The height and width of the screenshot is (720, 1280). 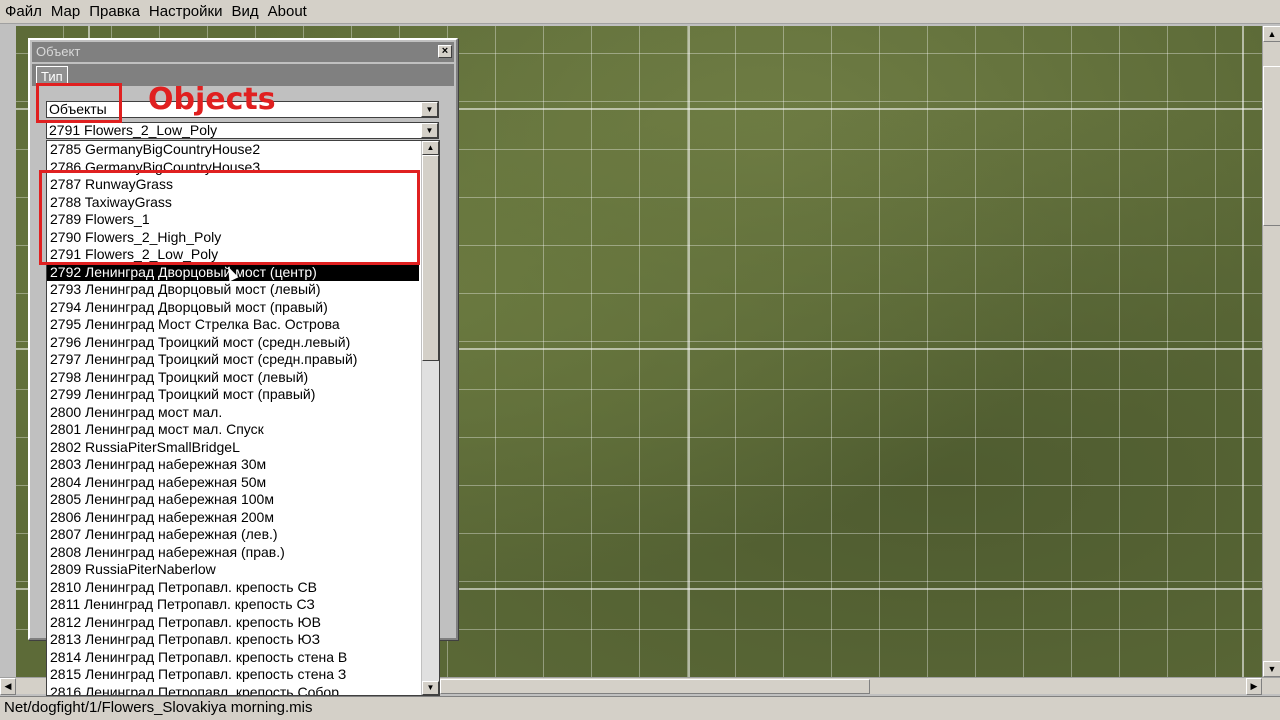 I want to click on list-item: 2809 RussiaPiterNaberlow, so click(x=243, y=570).